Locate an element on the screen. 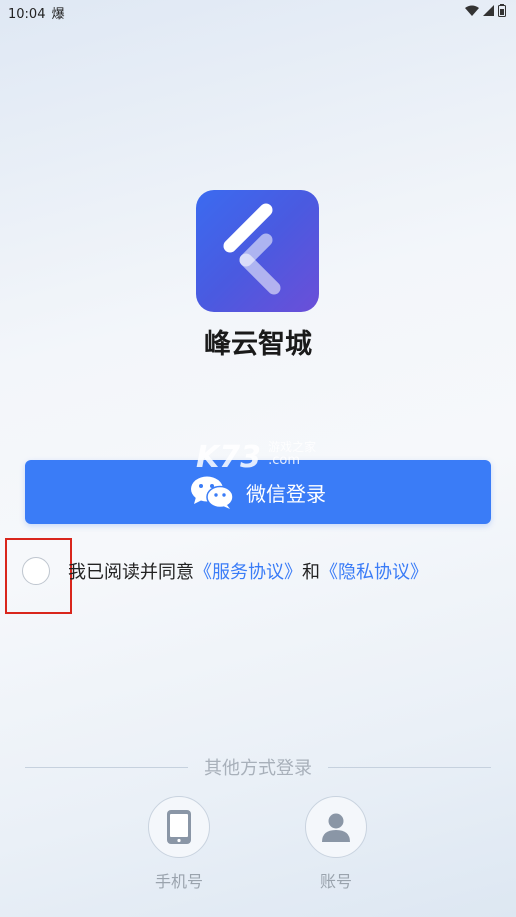 The width and height of the screenshot is (516, 917). other-login-divider: 其他方式登录 is located at coordinates (258, 767).